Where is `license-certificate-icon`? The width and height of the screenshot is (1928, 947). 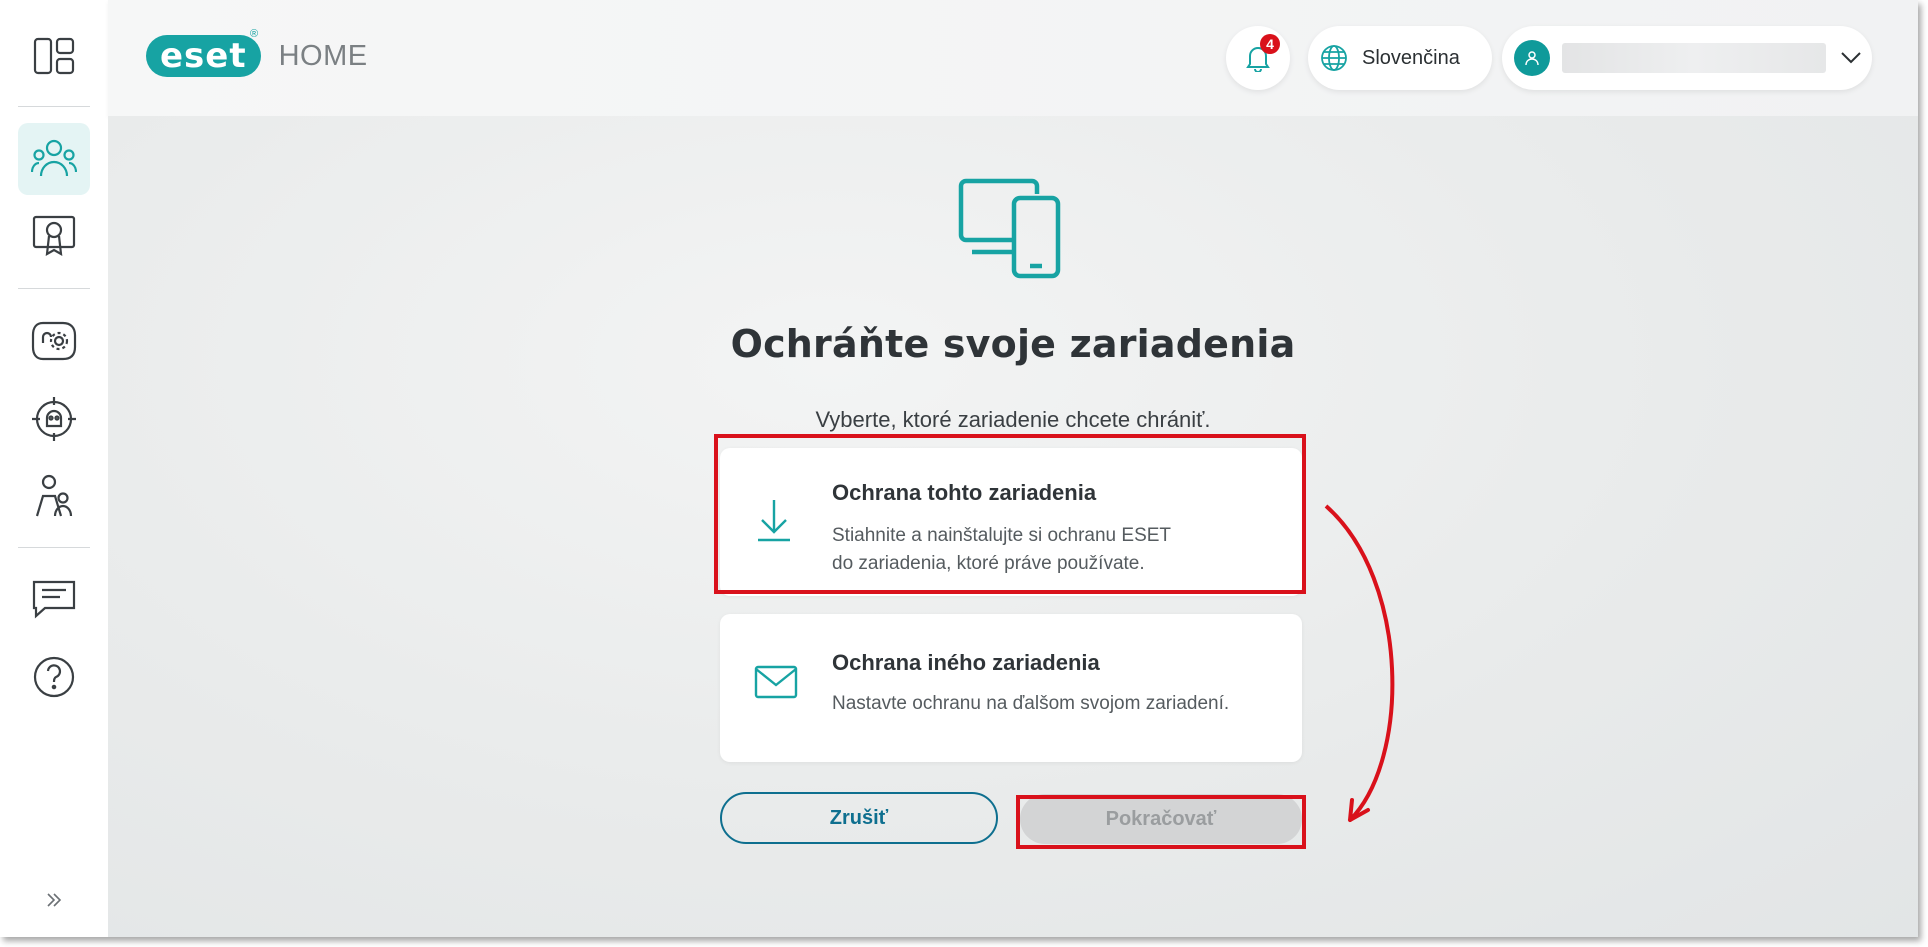 license-certificate-icon is located at coordinates (54, 236).